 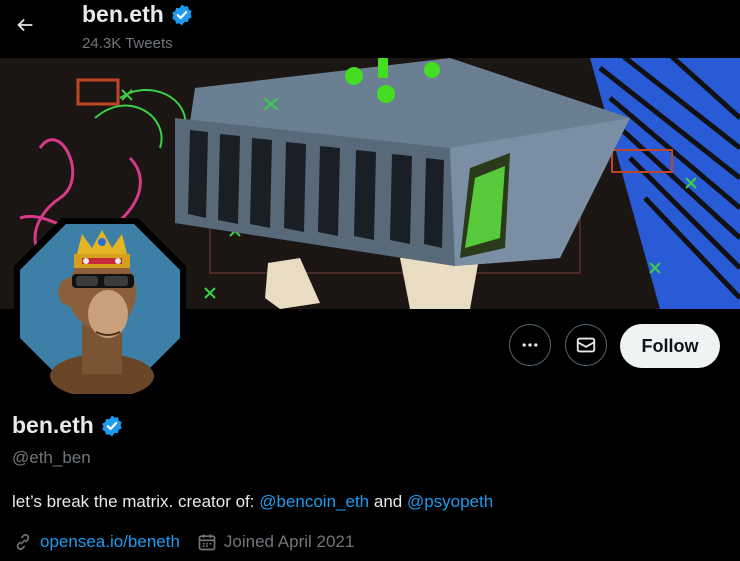 I want to click on joined-date: Joined April 2021, so click(x=289, y=541).